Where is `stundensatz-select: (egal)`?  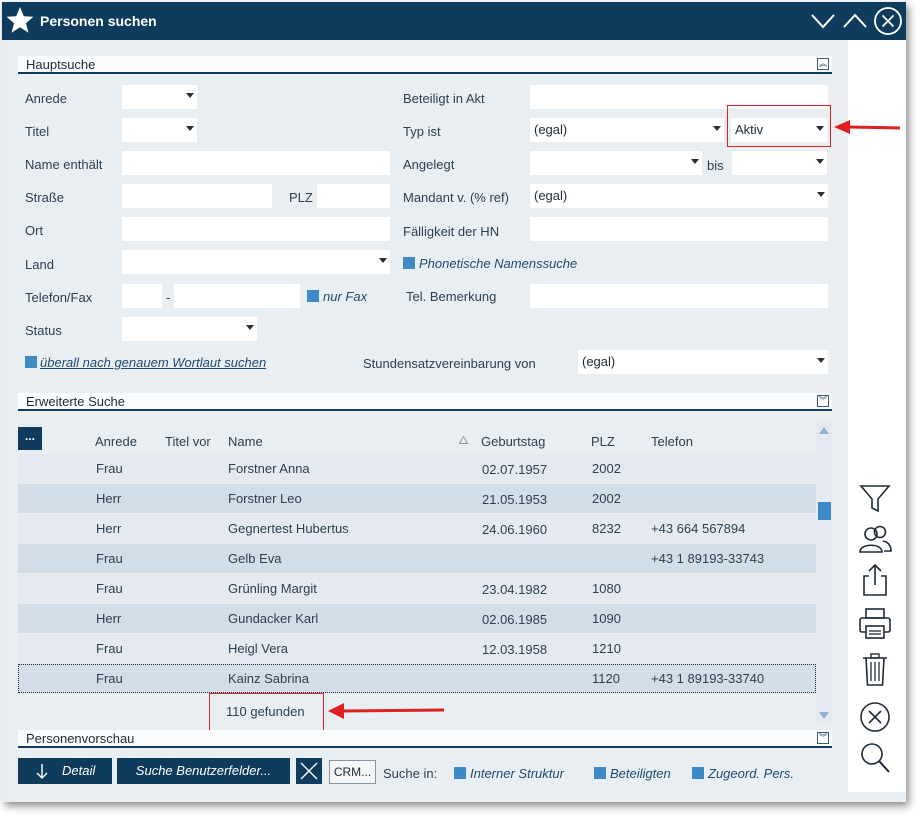 stundensatz-select: (egal) is located at coordinates (703, 362).